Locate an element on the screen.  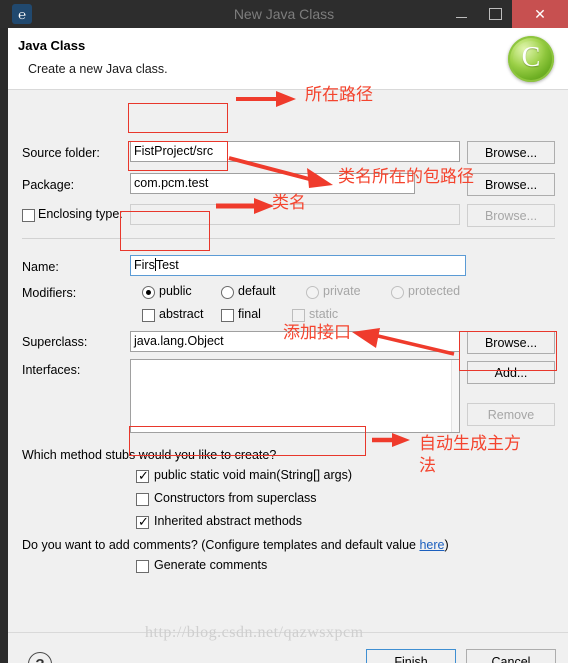
modifier-checkbox-static is located at coordinates (298, 315).